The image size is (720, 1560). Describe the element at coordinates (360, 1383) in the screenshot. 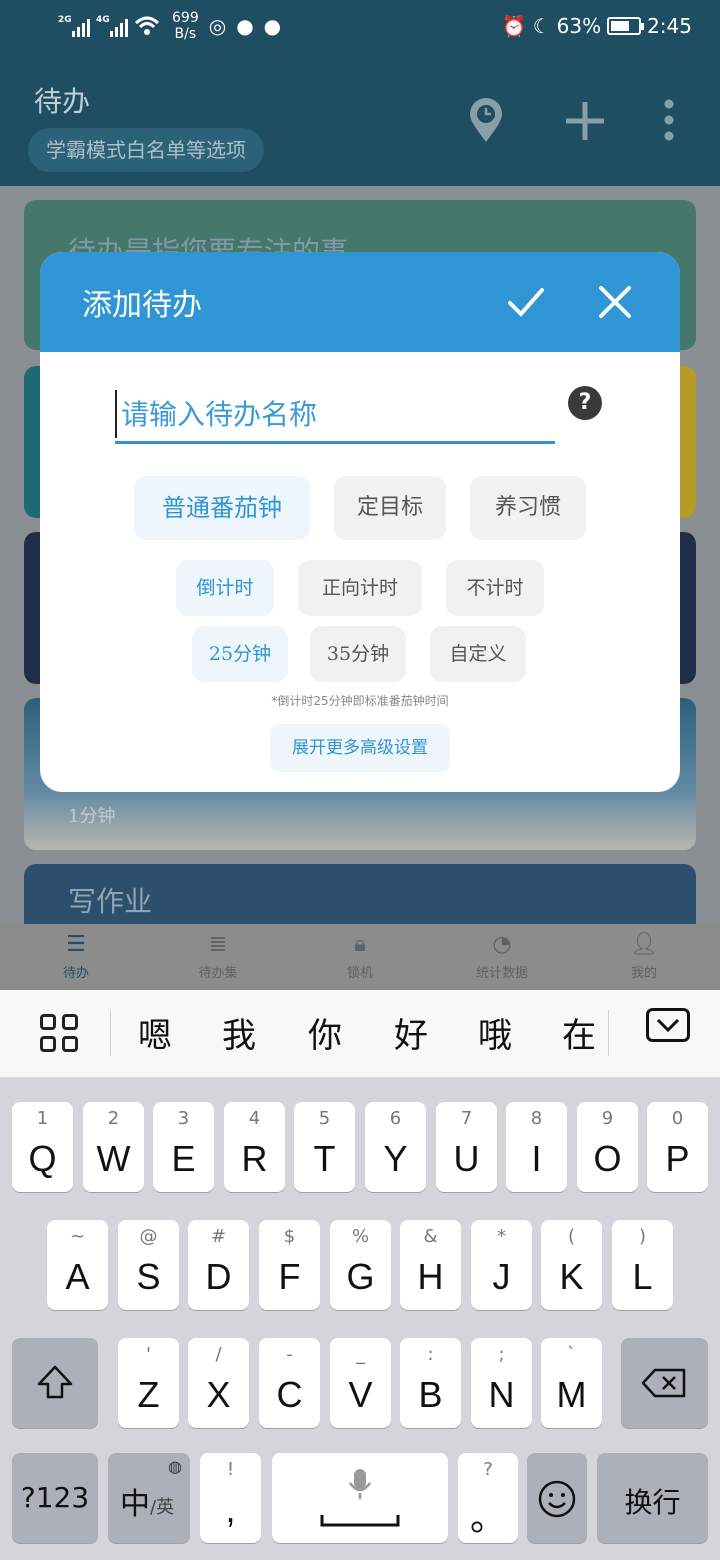

I see `key-v: _ V` at that location.